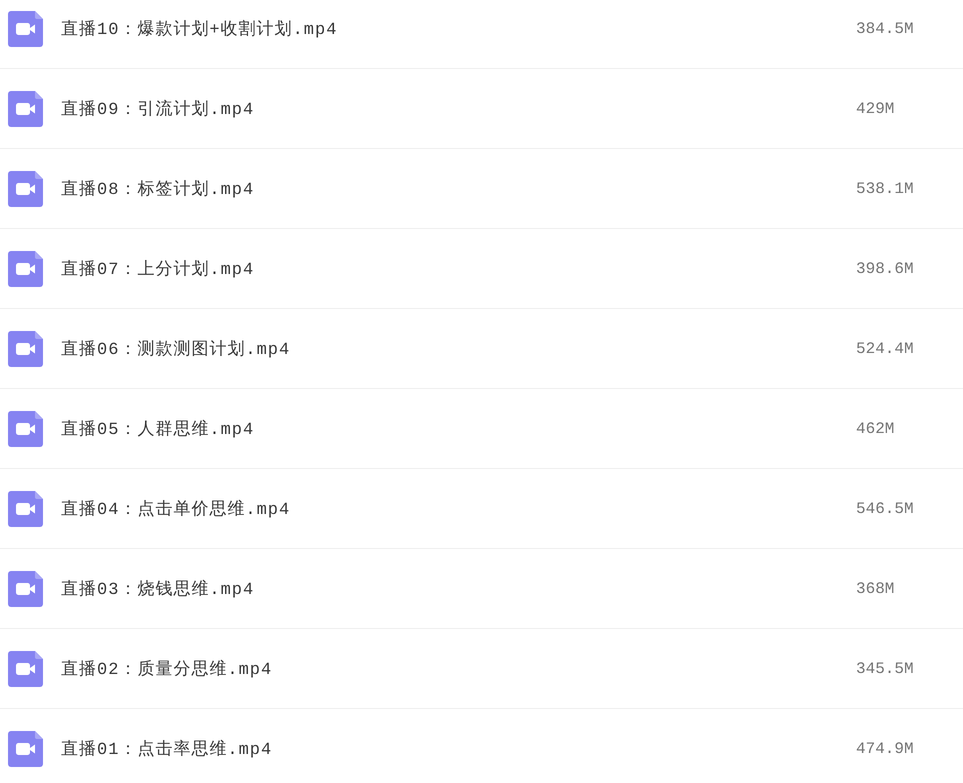  Describe the element at coordinates (167, 669) in the screenshot. I see `file-name: 直播02：质量分思维.mp4` at that location.